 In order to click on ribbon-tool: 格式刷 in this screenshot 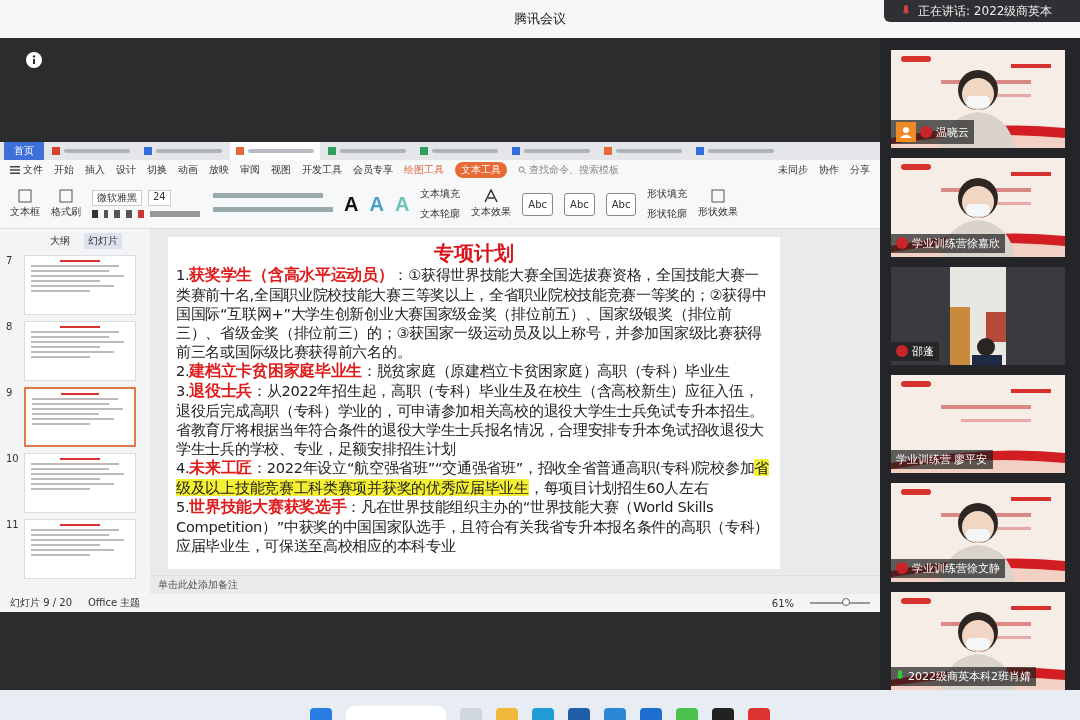, I will do `click(66, 204)`.